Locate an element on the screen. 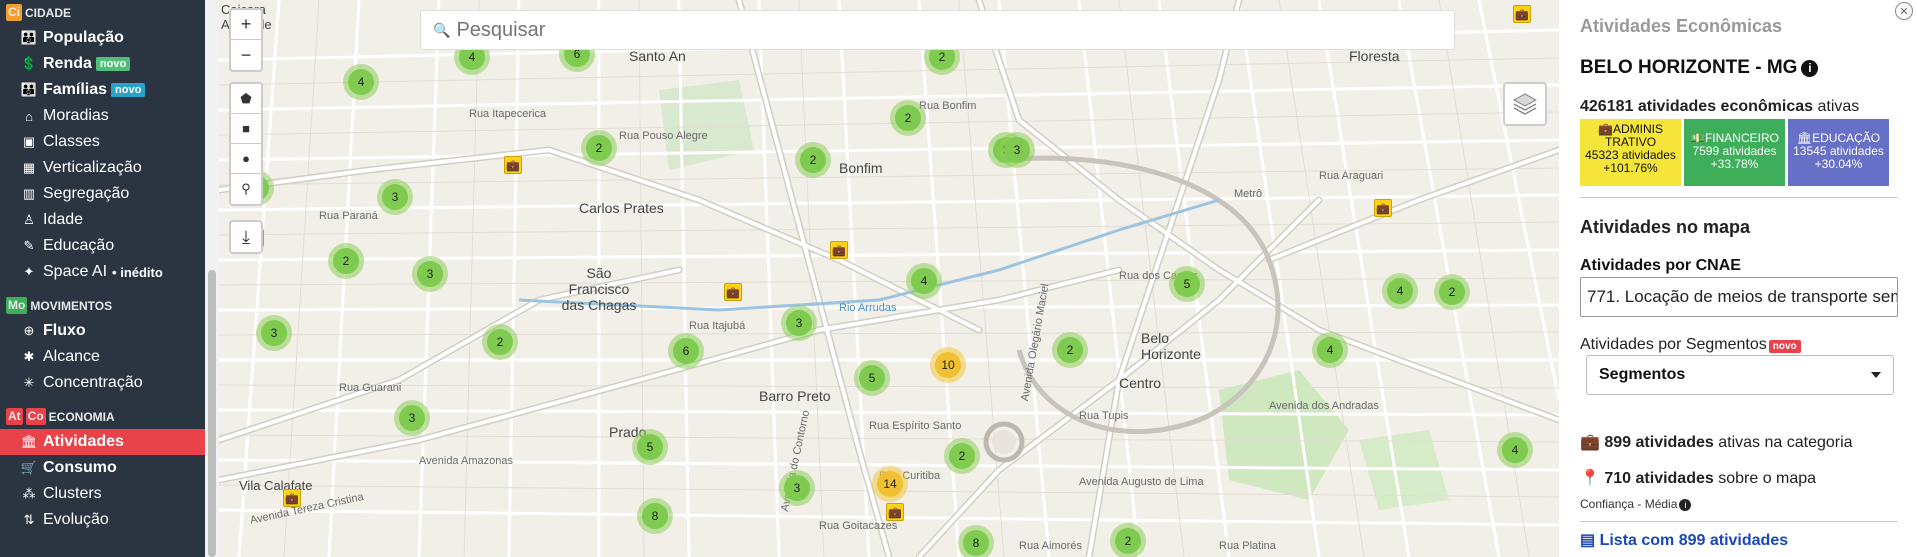 Image resolution: width=1917 pixels, height=557 pixels. cluster-count: 3 is located at coordinates (799, 323).